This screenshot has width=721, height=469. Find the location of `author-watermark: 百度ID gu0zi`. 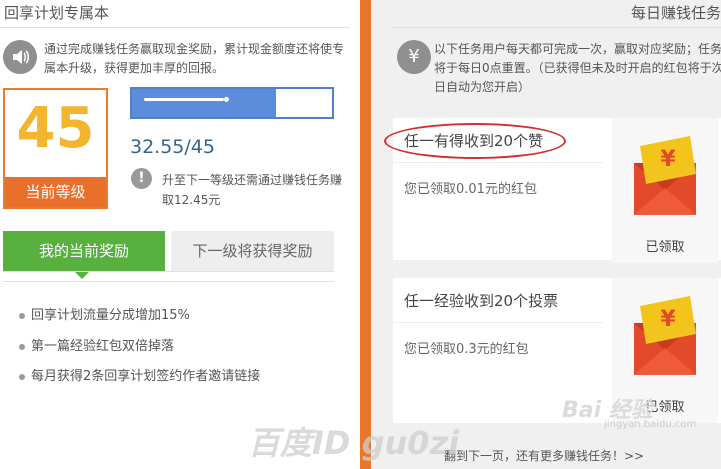

author-watermark: 百度ID gu0zi is located at coordinates (354, 443).